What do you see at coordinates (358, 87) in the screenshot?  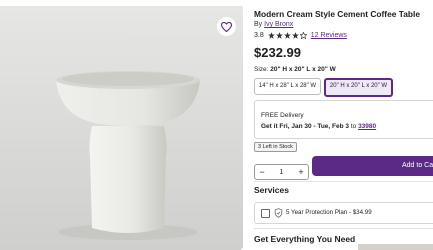 I see `size-option-20h-selected: 20" H x 20" L x 20" W` at bounding box center [358, 87].